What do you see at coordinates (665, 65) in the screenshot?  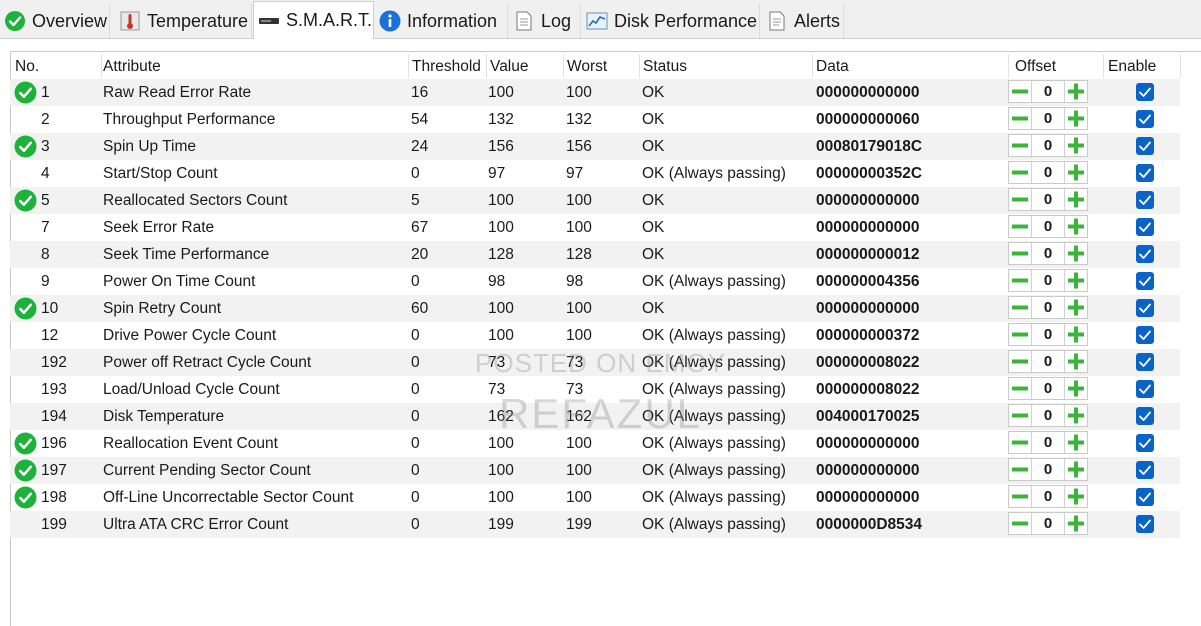 I see `column-header-status: Status` at bounding box center [665, 65].